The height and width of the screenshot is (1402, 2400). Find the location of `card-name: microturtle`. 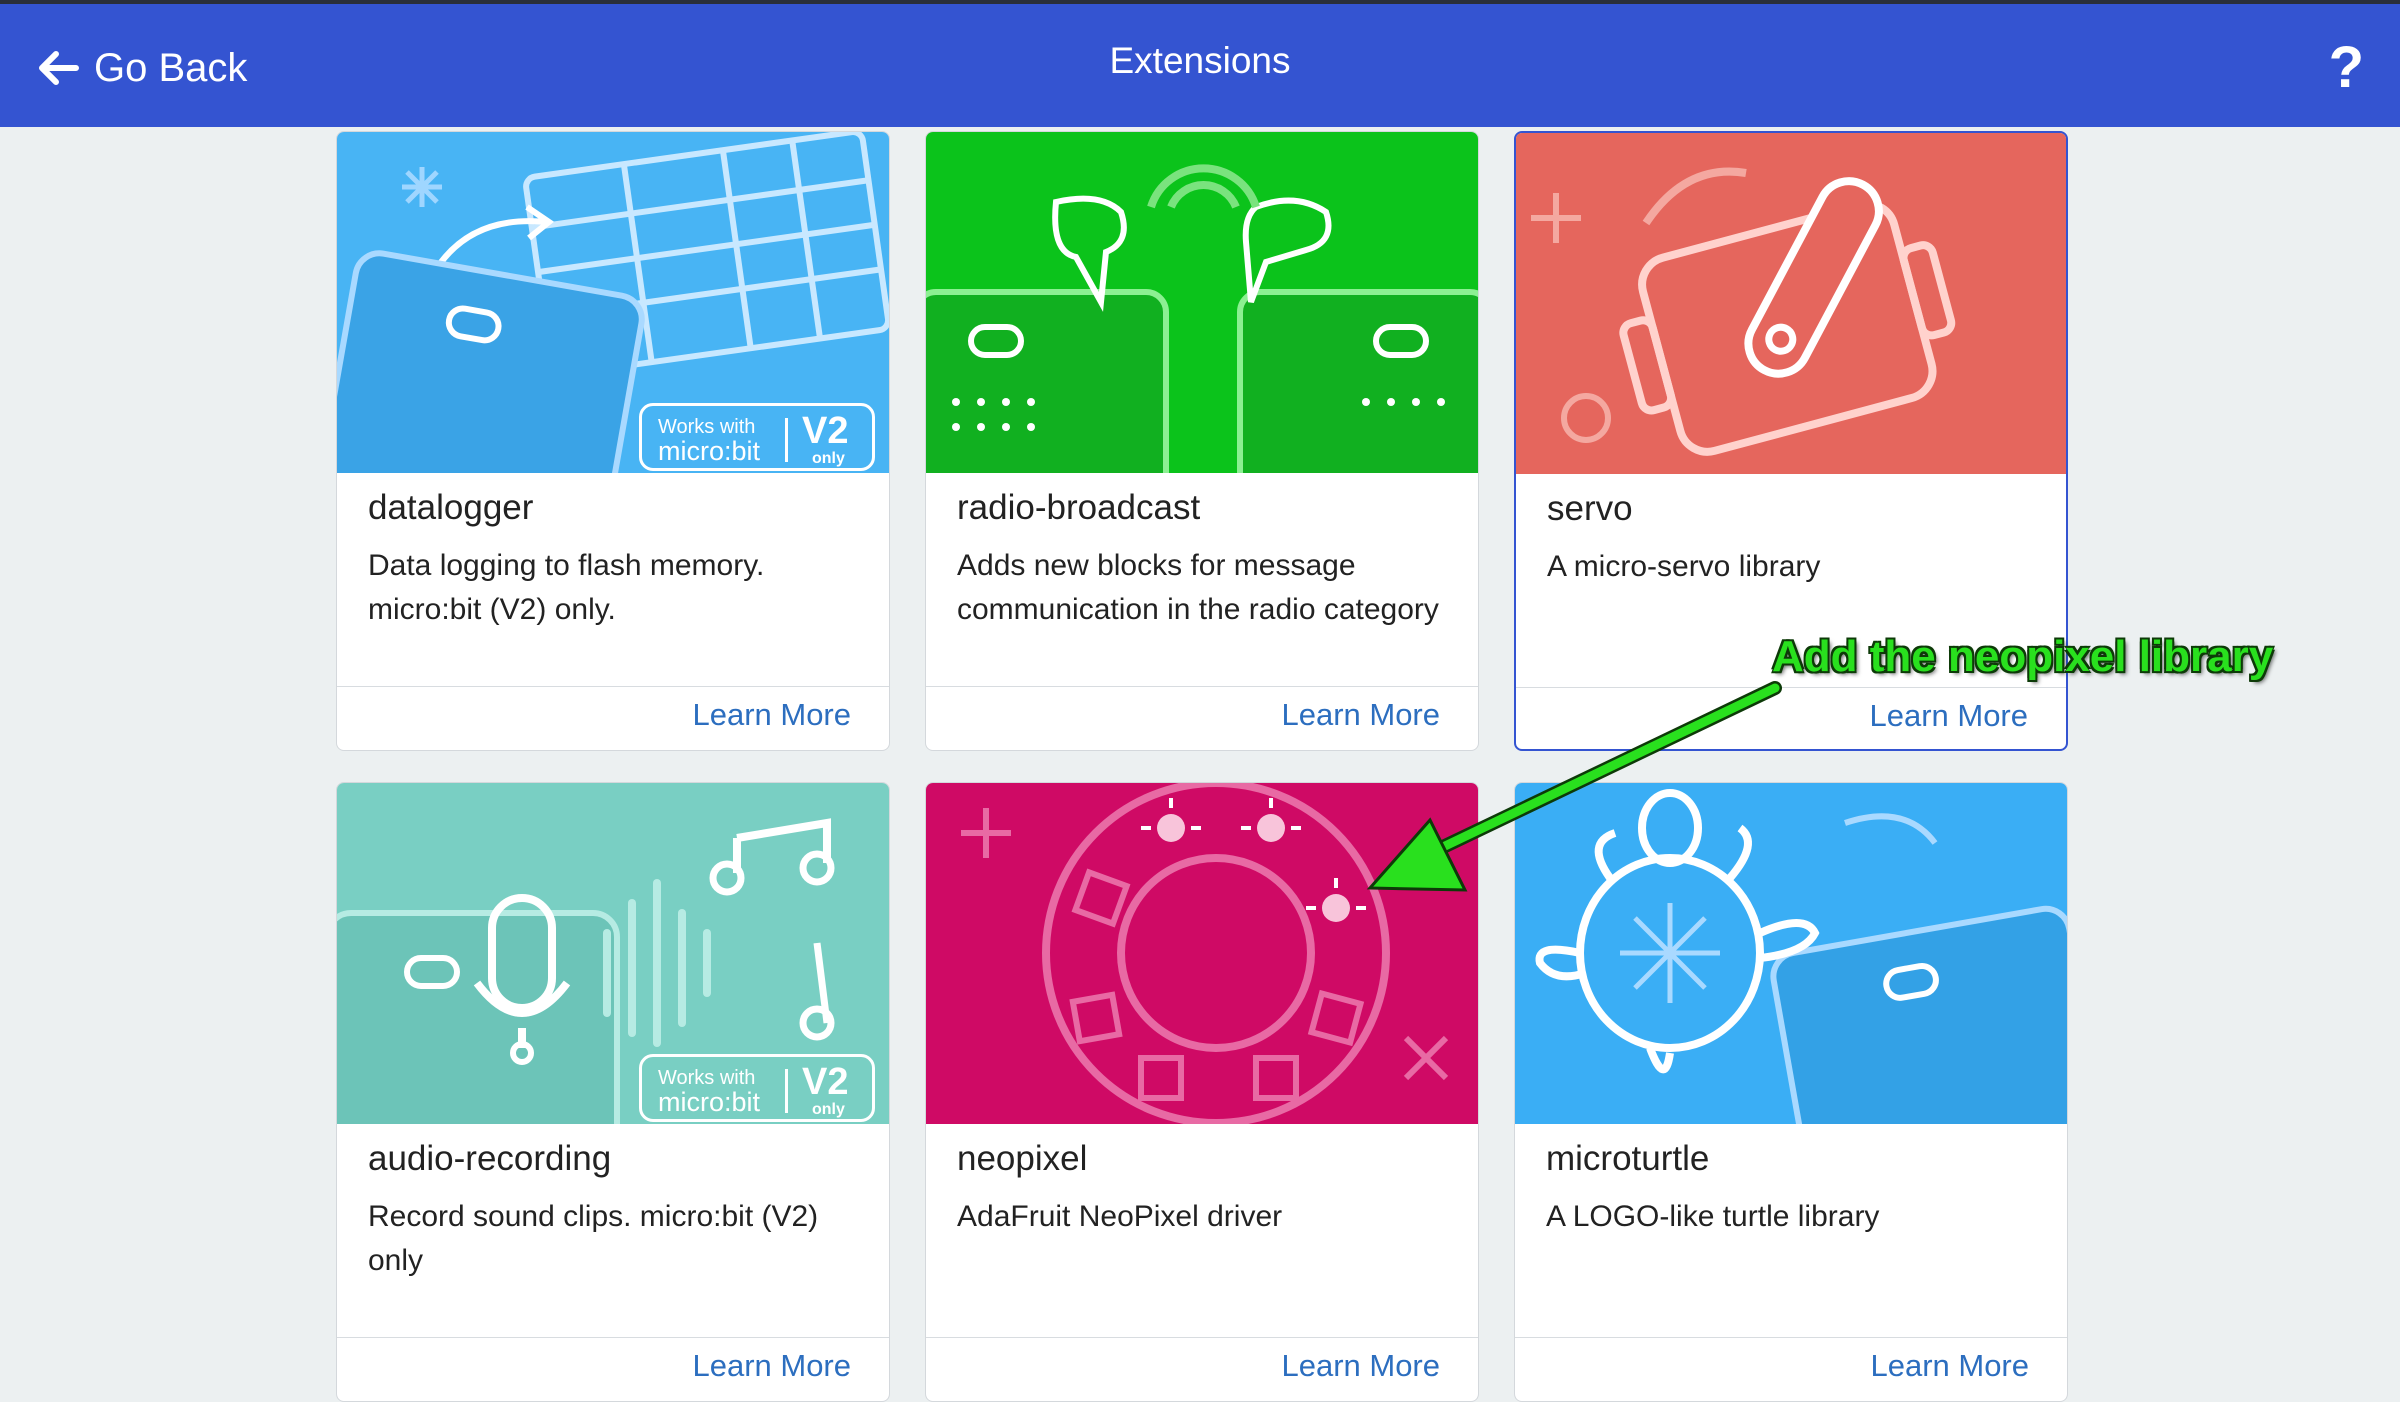

card-name: microturtle is located at coordinates (1628, 1158).